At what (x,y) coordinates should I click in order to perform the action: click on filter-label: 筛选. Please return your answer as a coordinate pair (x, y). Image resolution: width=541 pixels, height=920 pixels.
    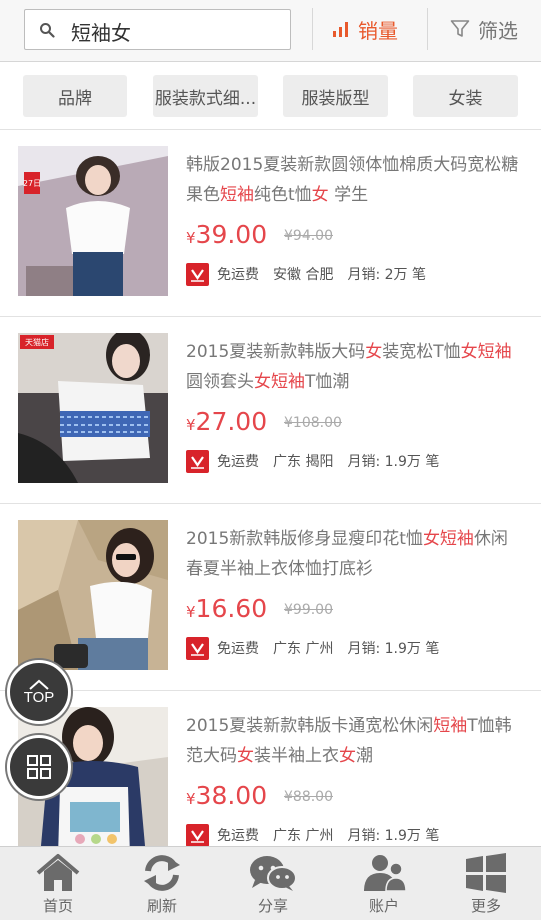
    Looking at the image, I should click on (498, 30).